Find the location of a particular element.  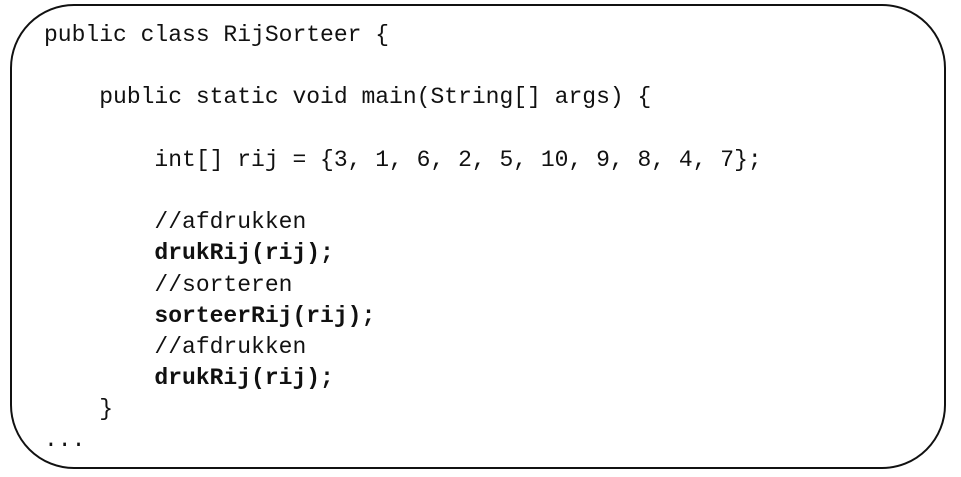

code-comment-sort: //sorteren is located at coordinates (168, 284).